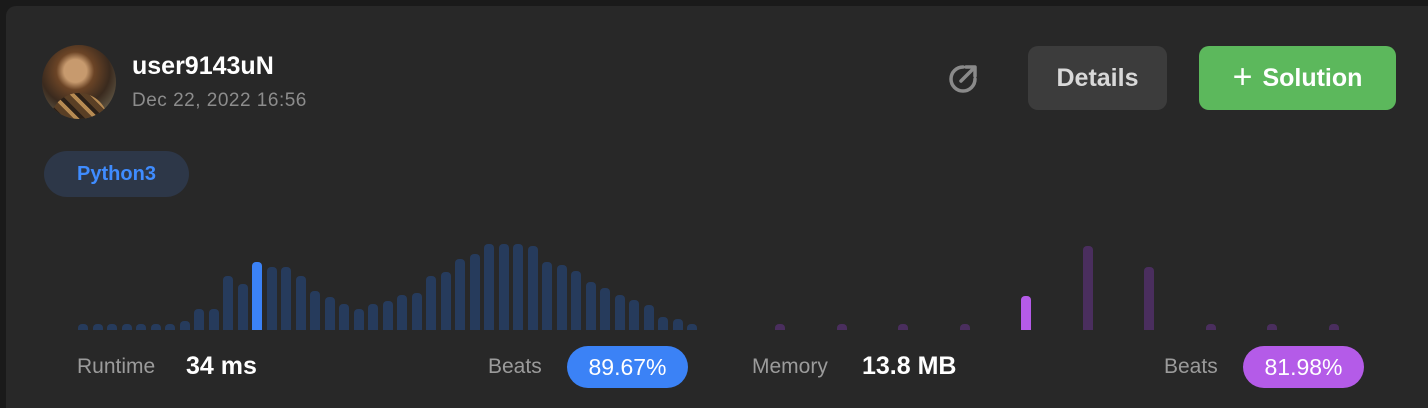  I want to click on runtime-beats-badge: 89.67%, so click(627, 367).